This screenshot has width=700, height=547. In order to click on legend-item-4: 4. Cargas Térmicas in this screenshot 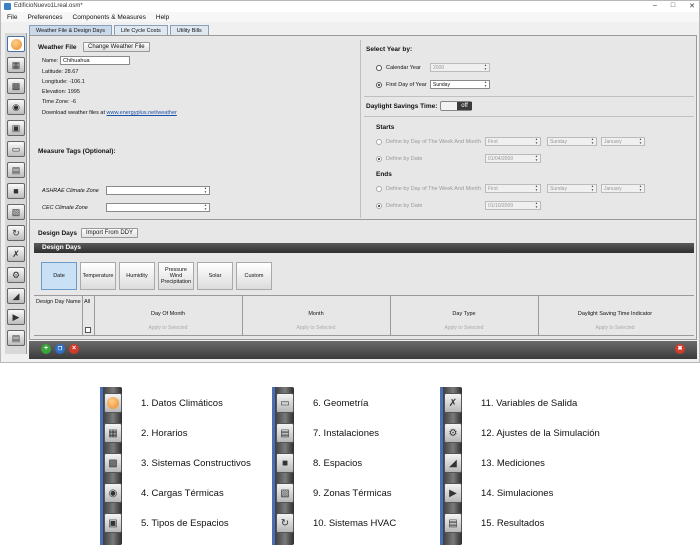, I will do `click(182, 493)`.